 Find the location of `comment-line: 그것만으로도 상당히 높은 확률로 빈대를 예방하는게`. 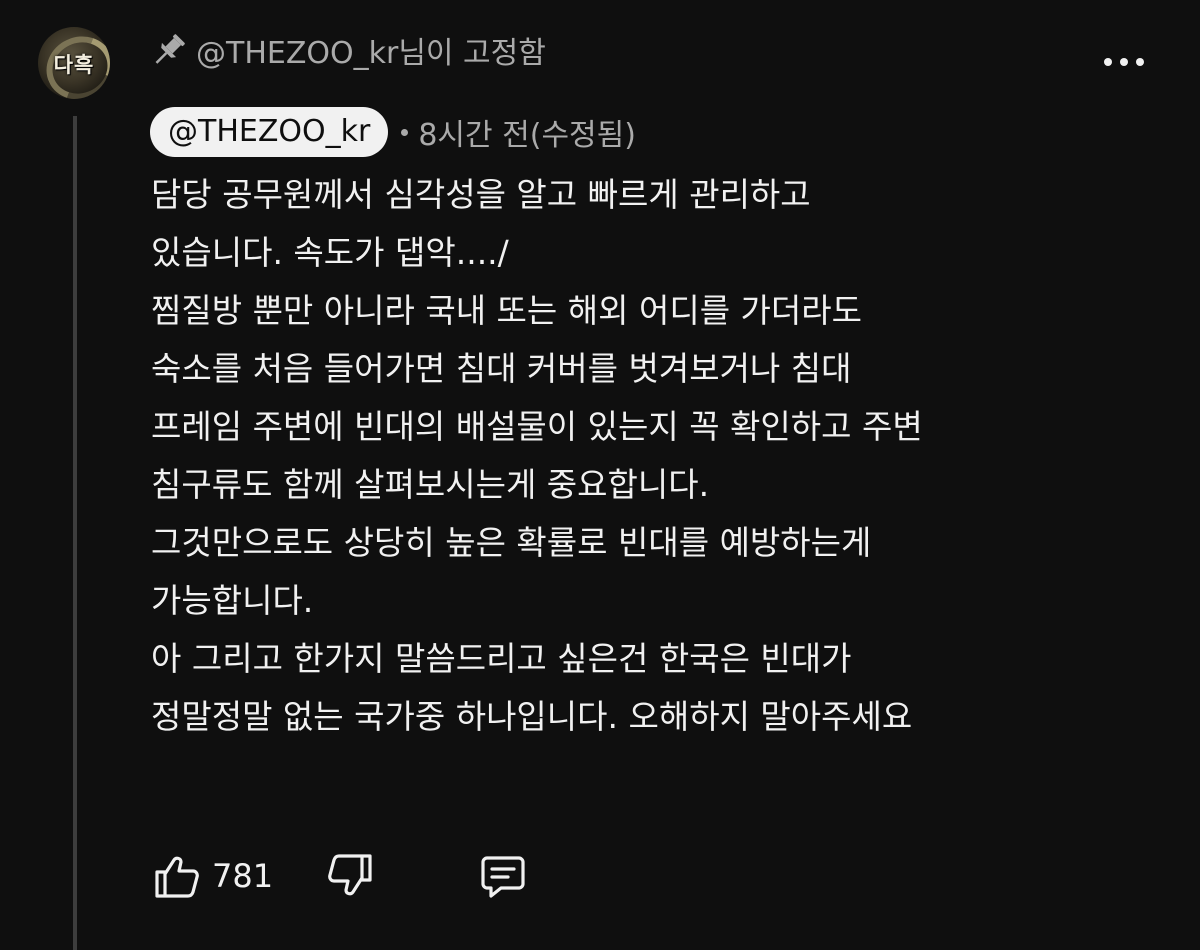

comment-line: 그것만으로도 상당히 높은 확률로 빈대를 예방하는게 is located at coordinates (511, 542).